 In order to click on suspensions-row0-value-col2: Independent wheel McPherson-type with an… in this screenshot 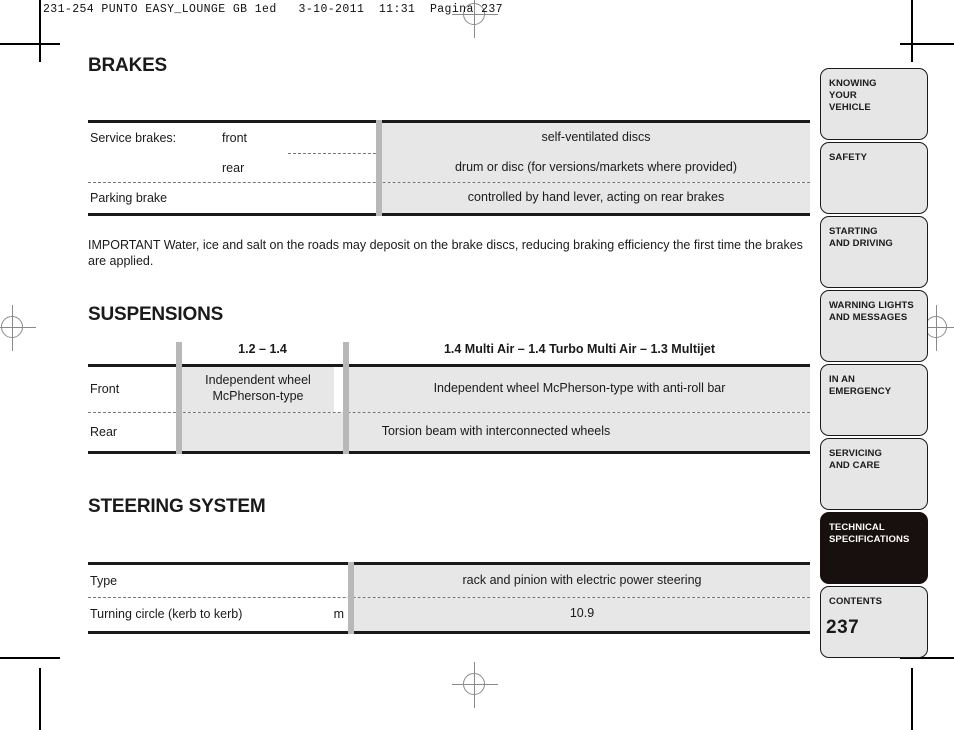, I will do `click(579, 389)`.